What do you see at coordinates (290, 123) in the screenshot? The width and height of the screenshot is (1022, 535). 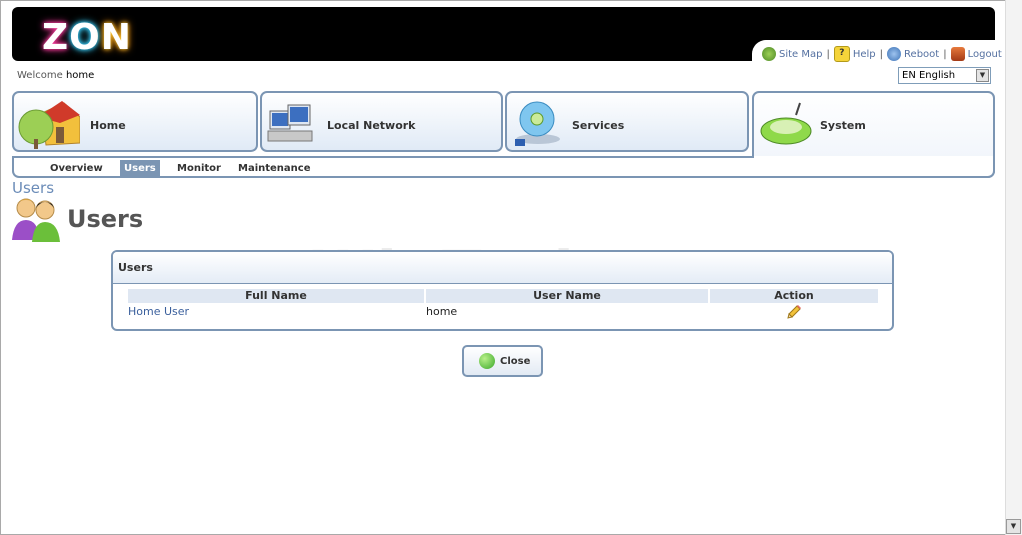 I see `computers-icon` at bounding box center [290, 123].